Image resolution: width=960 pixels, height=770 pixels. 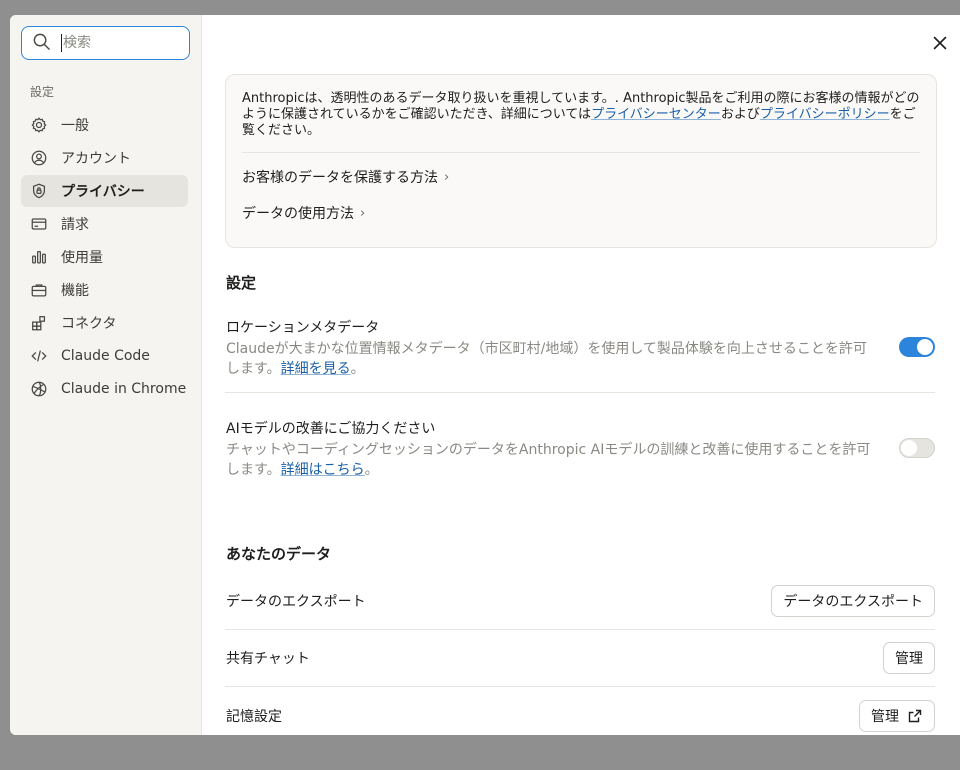 I want to click on shield-icon, so click(x=39, y=191).